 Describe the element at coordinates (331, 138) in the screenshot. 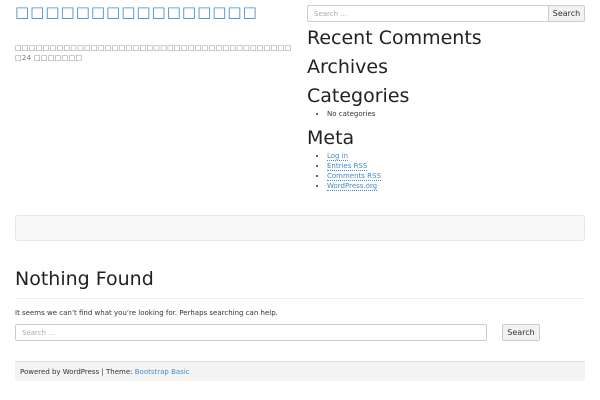

I see `meta-heading: Meta` at that location.